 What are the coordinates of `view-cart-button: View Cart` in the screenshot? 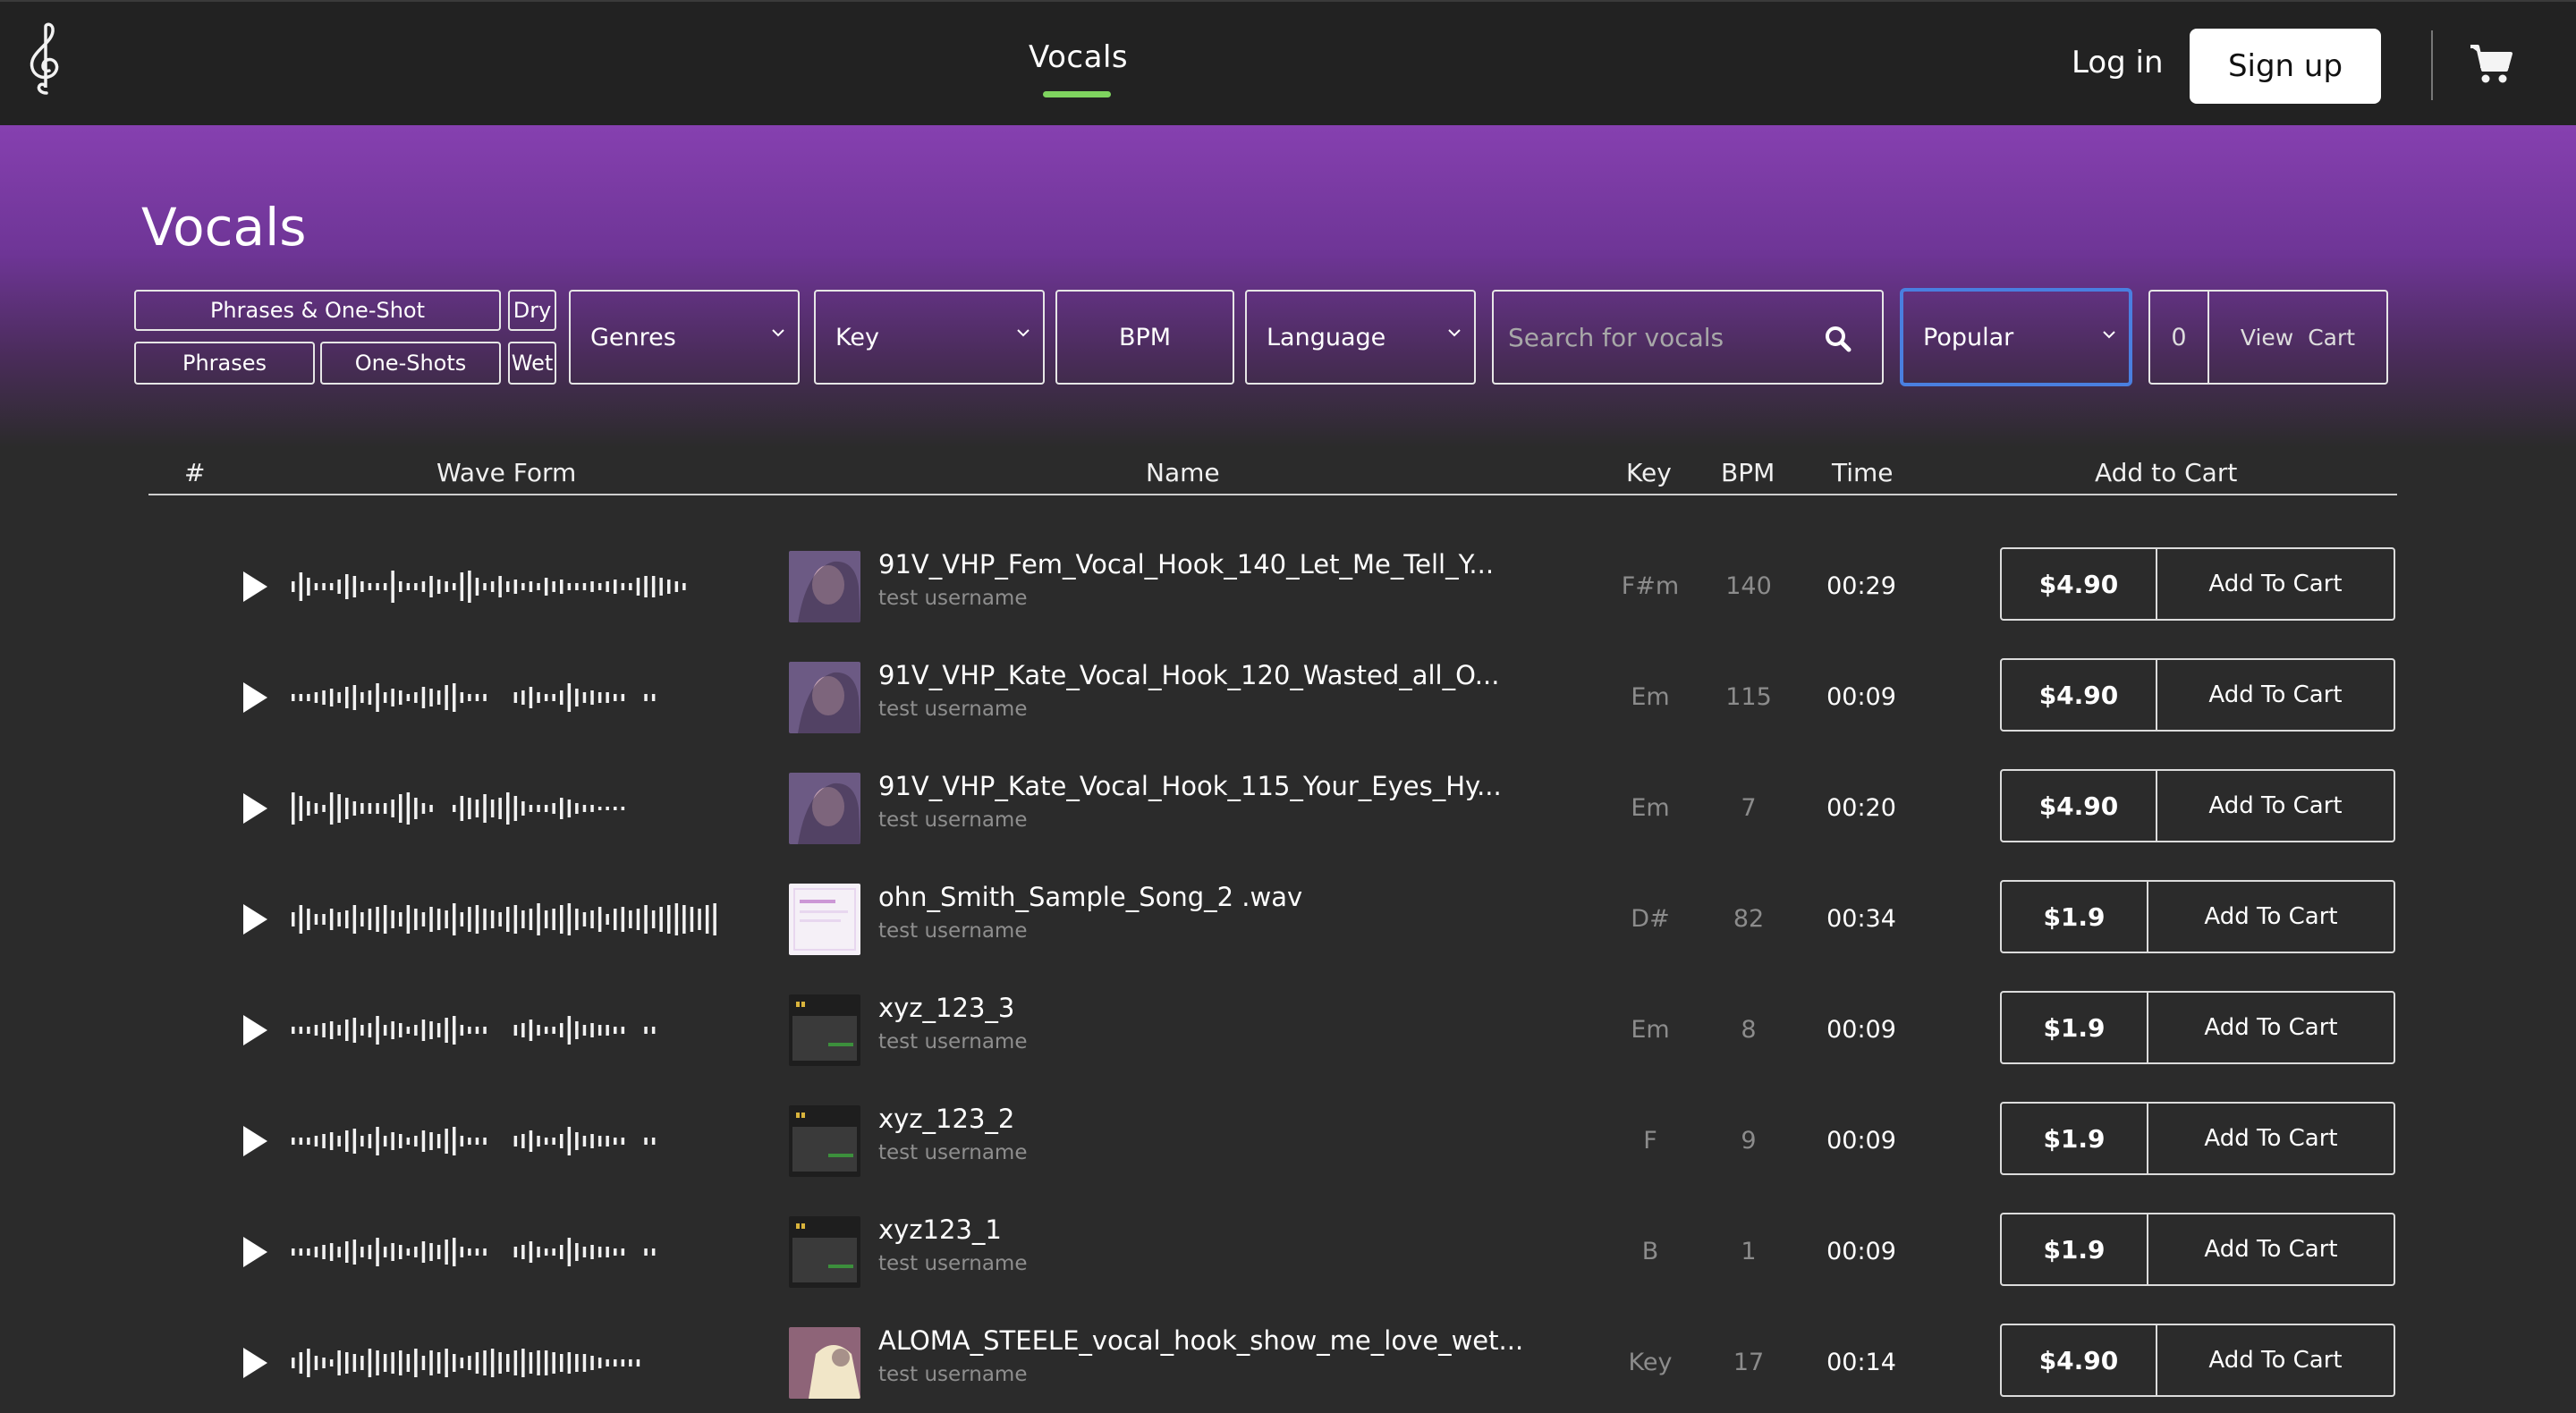 It's located at (2297, 337).